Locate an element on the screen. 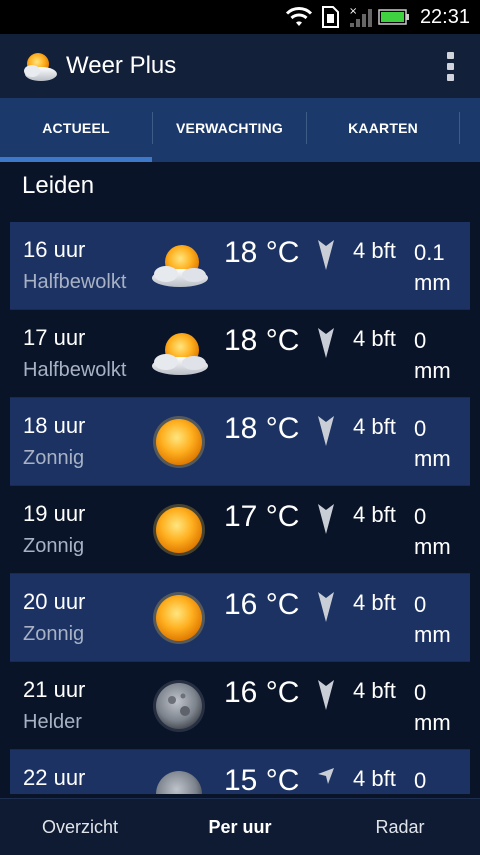 This screenshot has width=480, height=855. nav-per-uur: Per uur is located at coordinates (240, 827).